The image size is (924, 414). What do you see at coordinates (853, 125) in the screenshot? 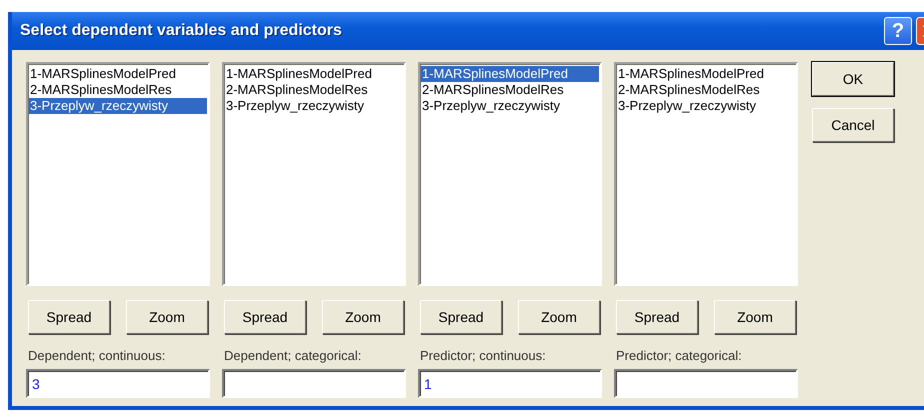
I see `cancel-button: Cancel` at bounding box center [853, 125].